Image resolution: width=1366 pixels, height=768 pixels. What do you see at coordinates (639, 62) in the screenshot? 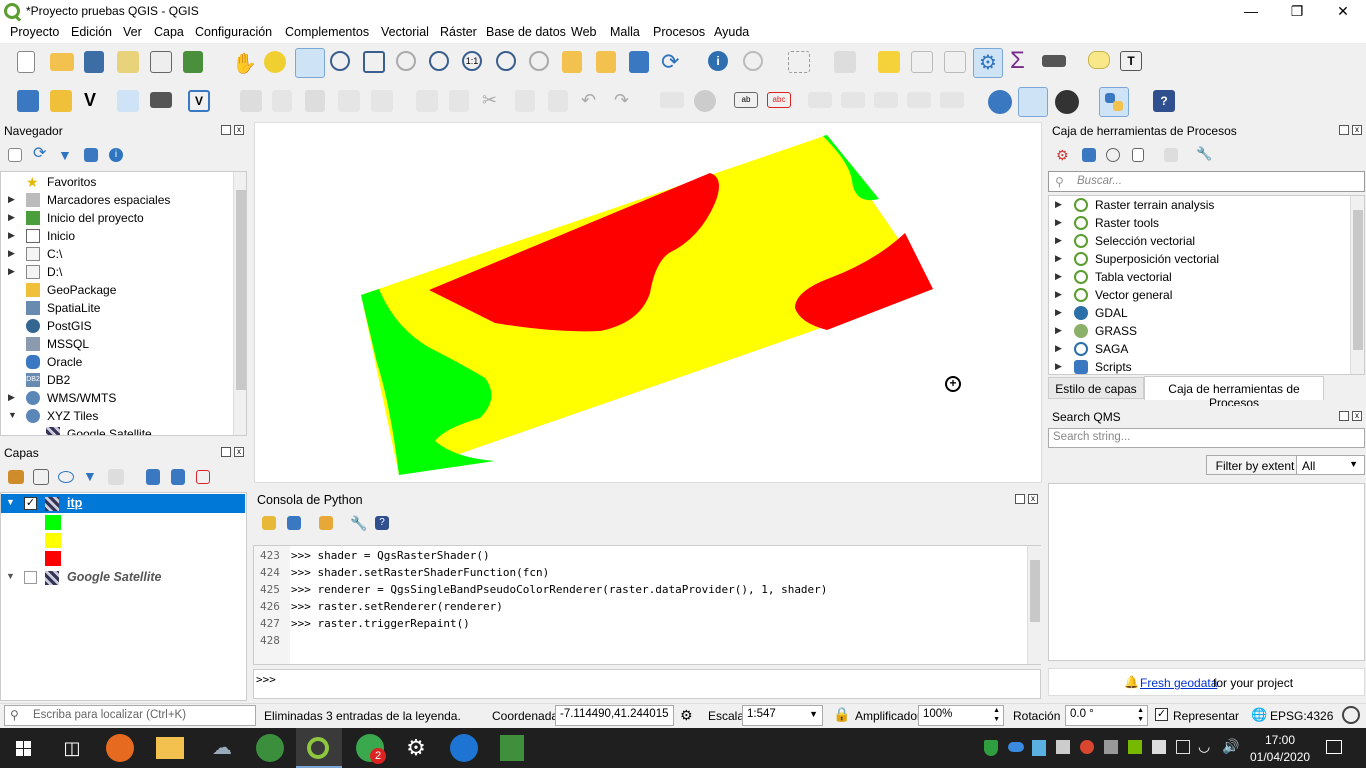
I see `temporal-icon` at bounding box center [639, 62].